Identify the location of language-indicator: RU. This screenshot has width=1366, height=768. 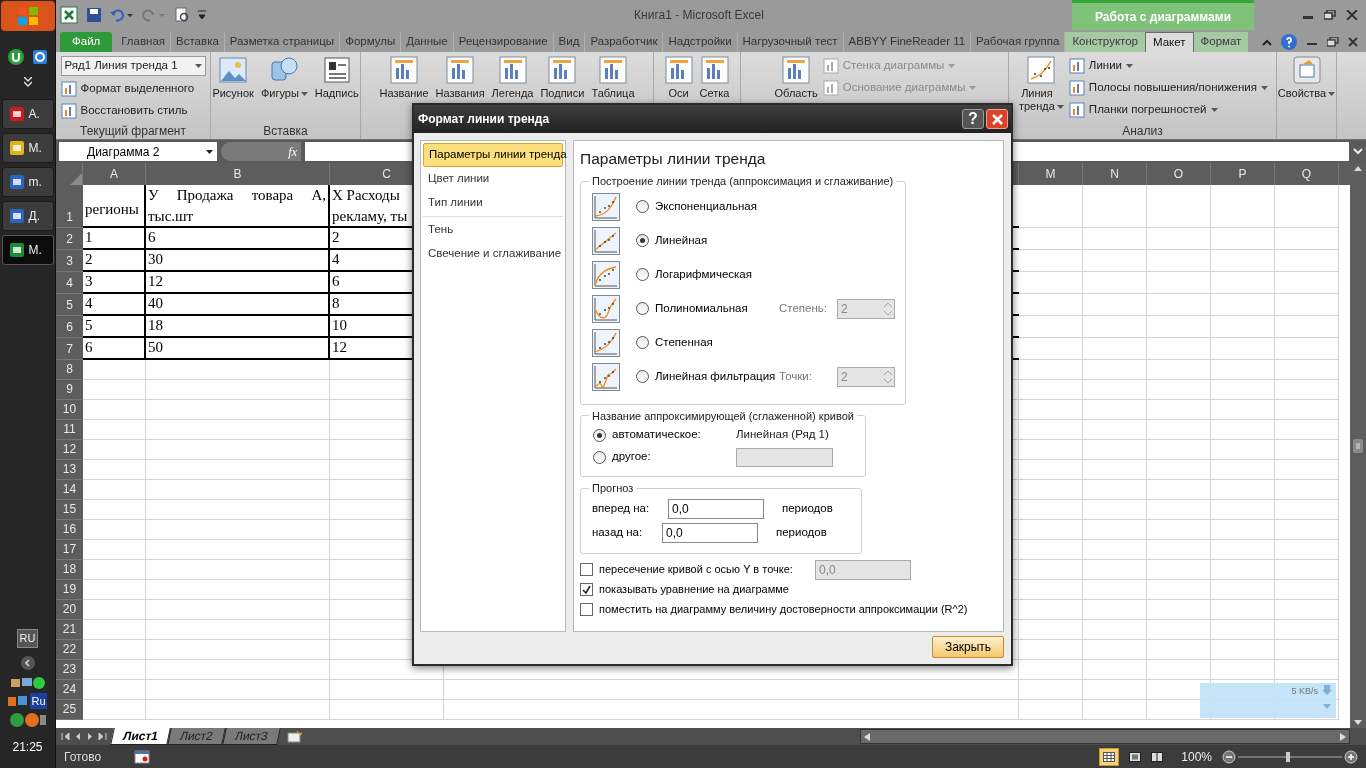
(27, 638).